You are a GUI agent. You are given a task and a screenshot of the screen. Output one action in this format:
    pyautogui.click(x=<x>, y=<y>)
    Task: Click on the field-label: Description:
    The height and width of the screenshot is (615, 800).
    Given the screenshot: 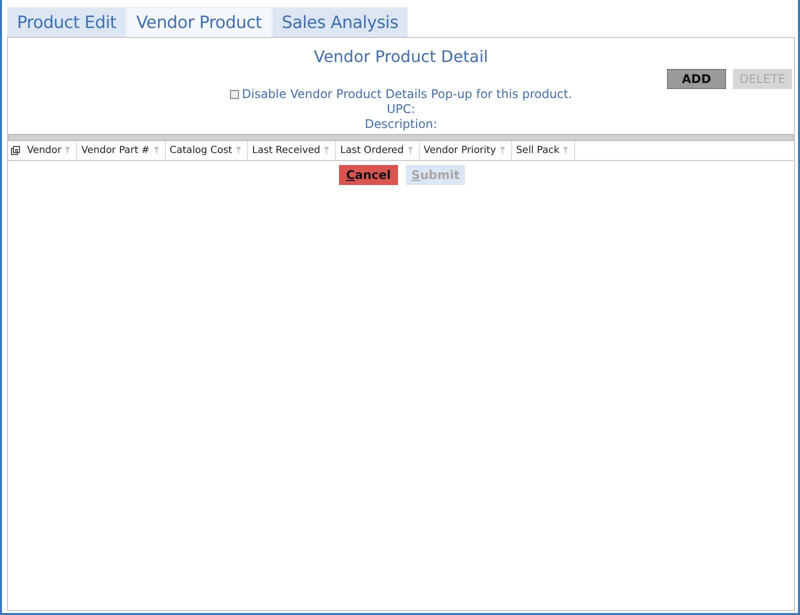 What is the action you would take?
    pyautogui.click(x=401, y=124)
    